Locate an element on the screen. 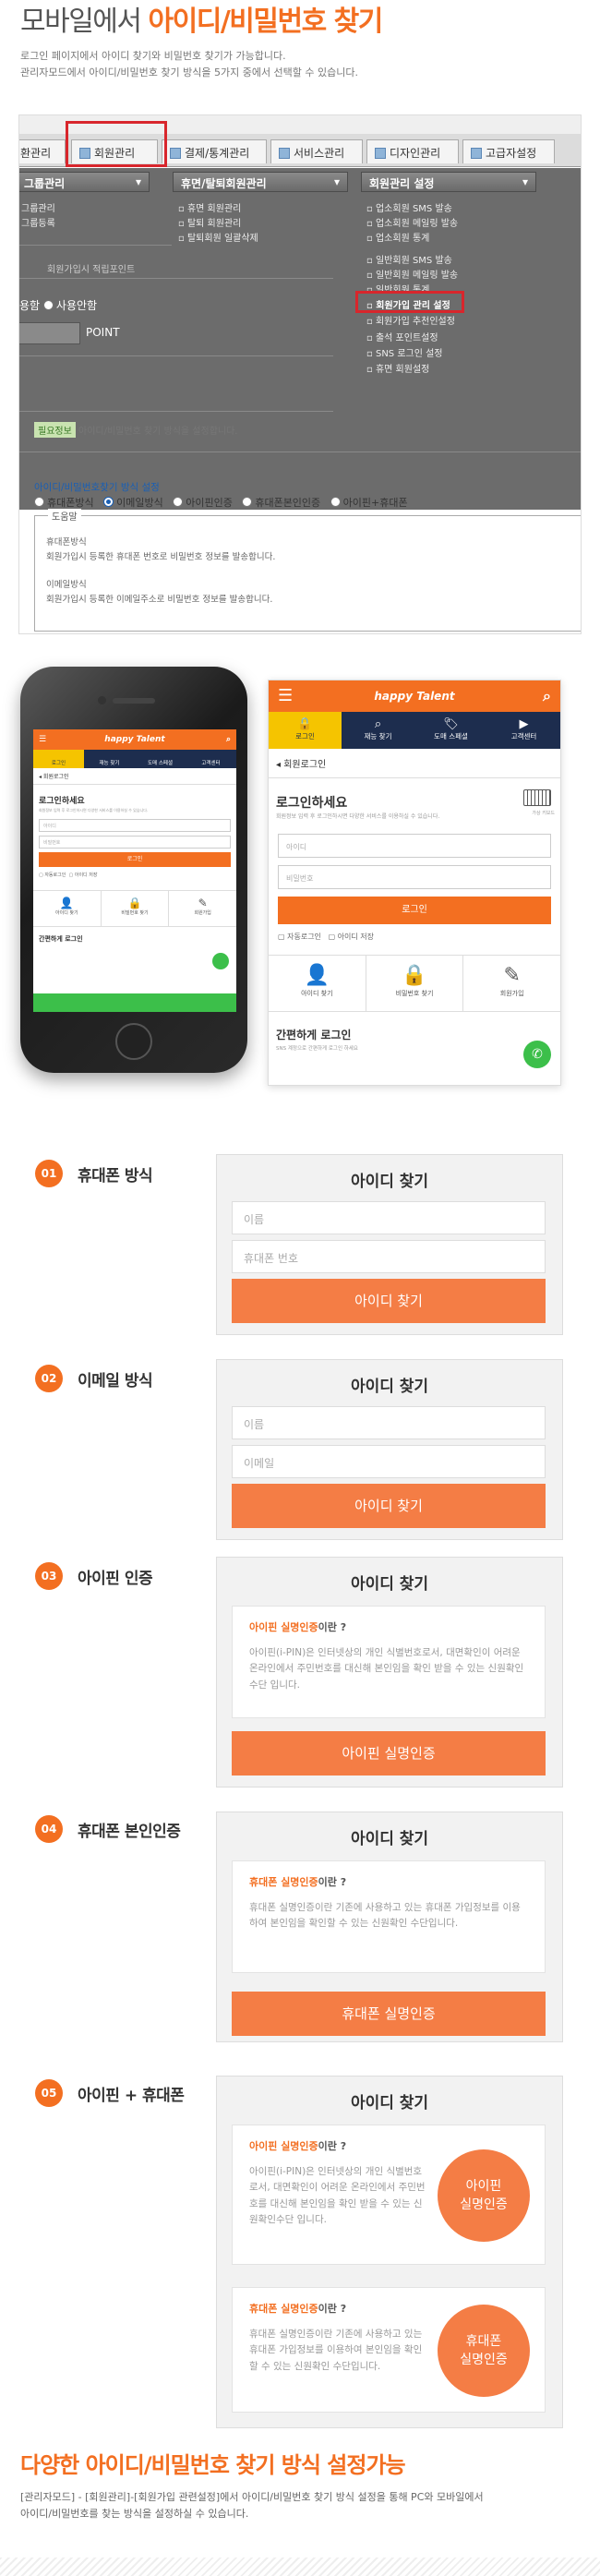 Image resolution: width=600 pixels, height=2576 pixels. find-id-button: 👤 아이디 찾기 is located at coordinates (317, 983).